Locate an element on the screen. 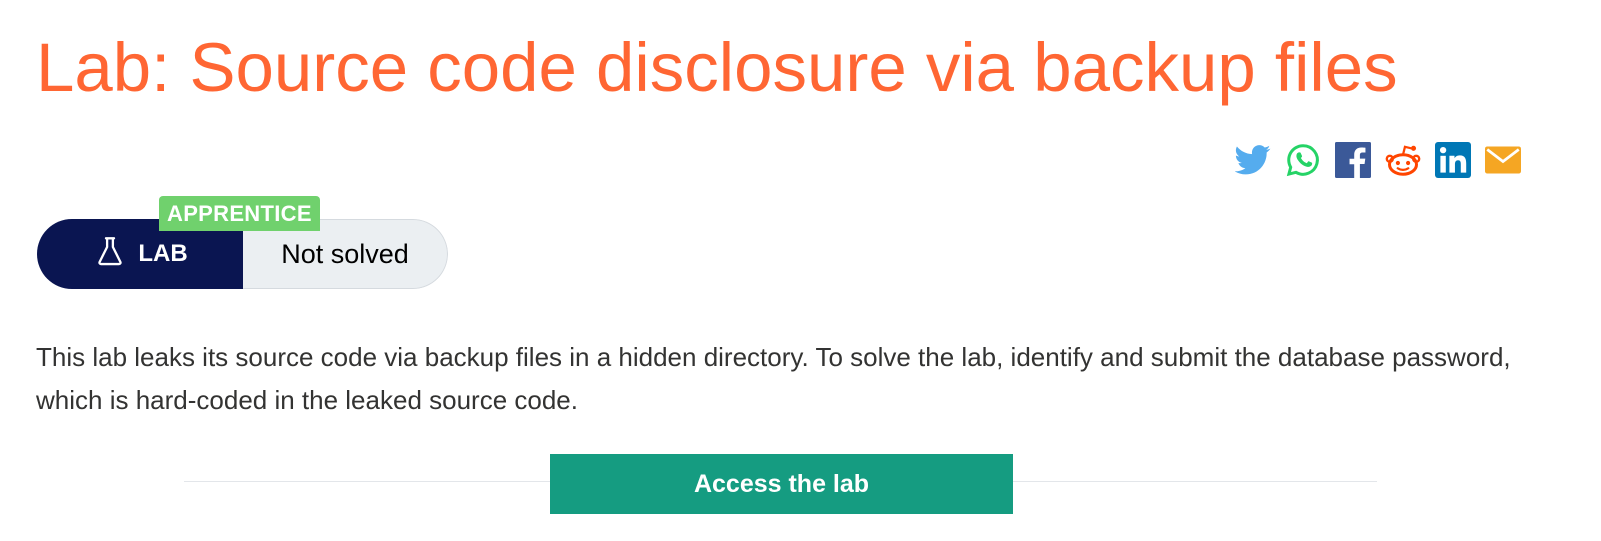 The height and width of the screenshot is (541, 1601). whatsapp-icon is located at coordinates (1303, 160).